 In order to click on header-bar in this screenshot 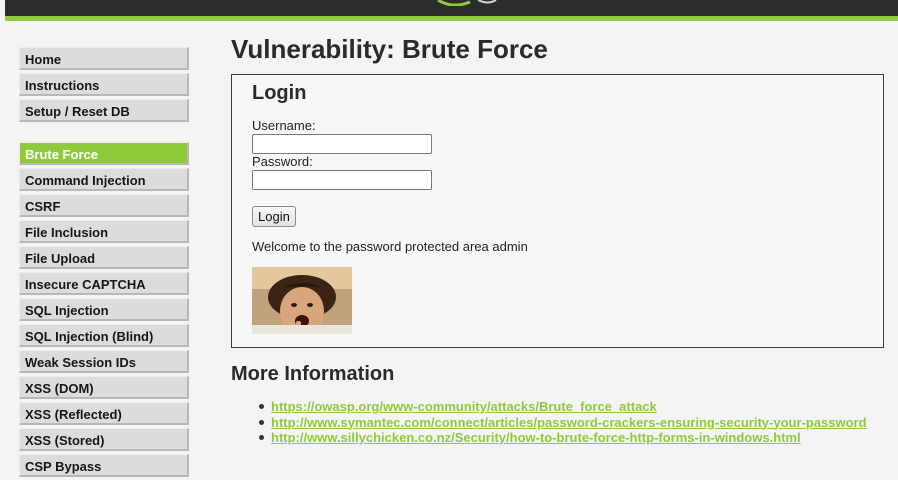, I will do `click(451, 8)`.